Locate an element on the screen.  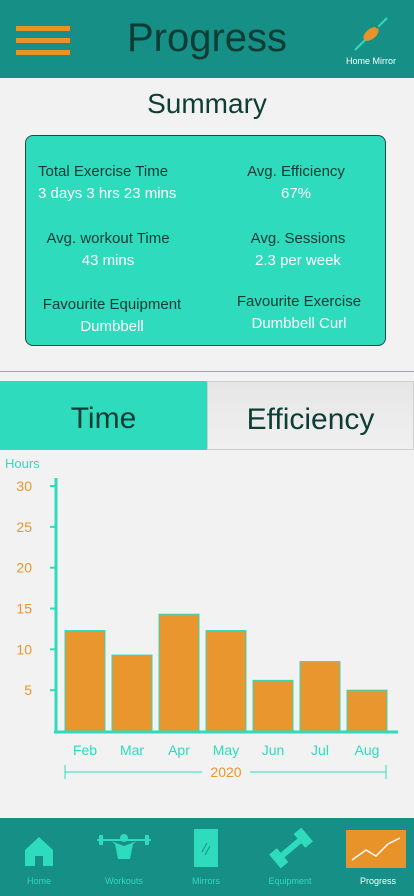
bar-aug is located at coordinates (367, 710).